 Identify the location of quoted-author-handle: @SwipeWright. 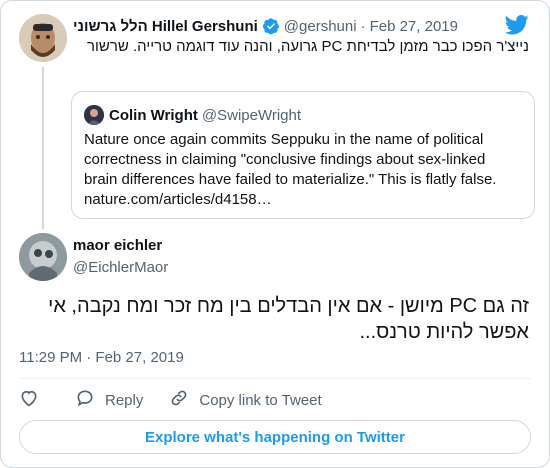
(251, 115).